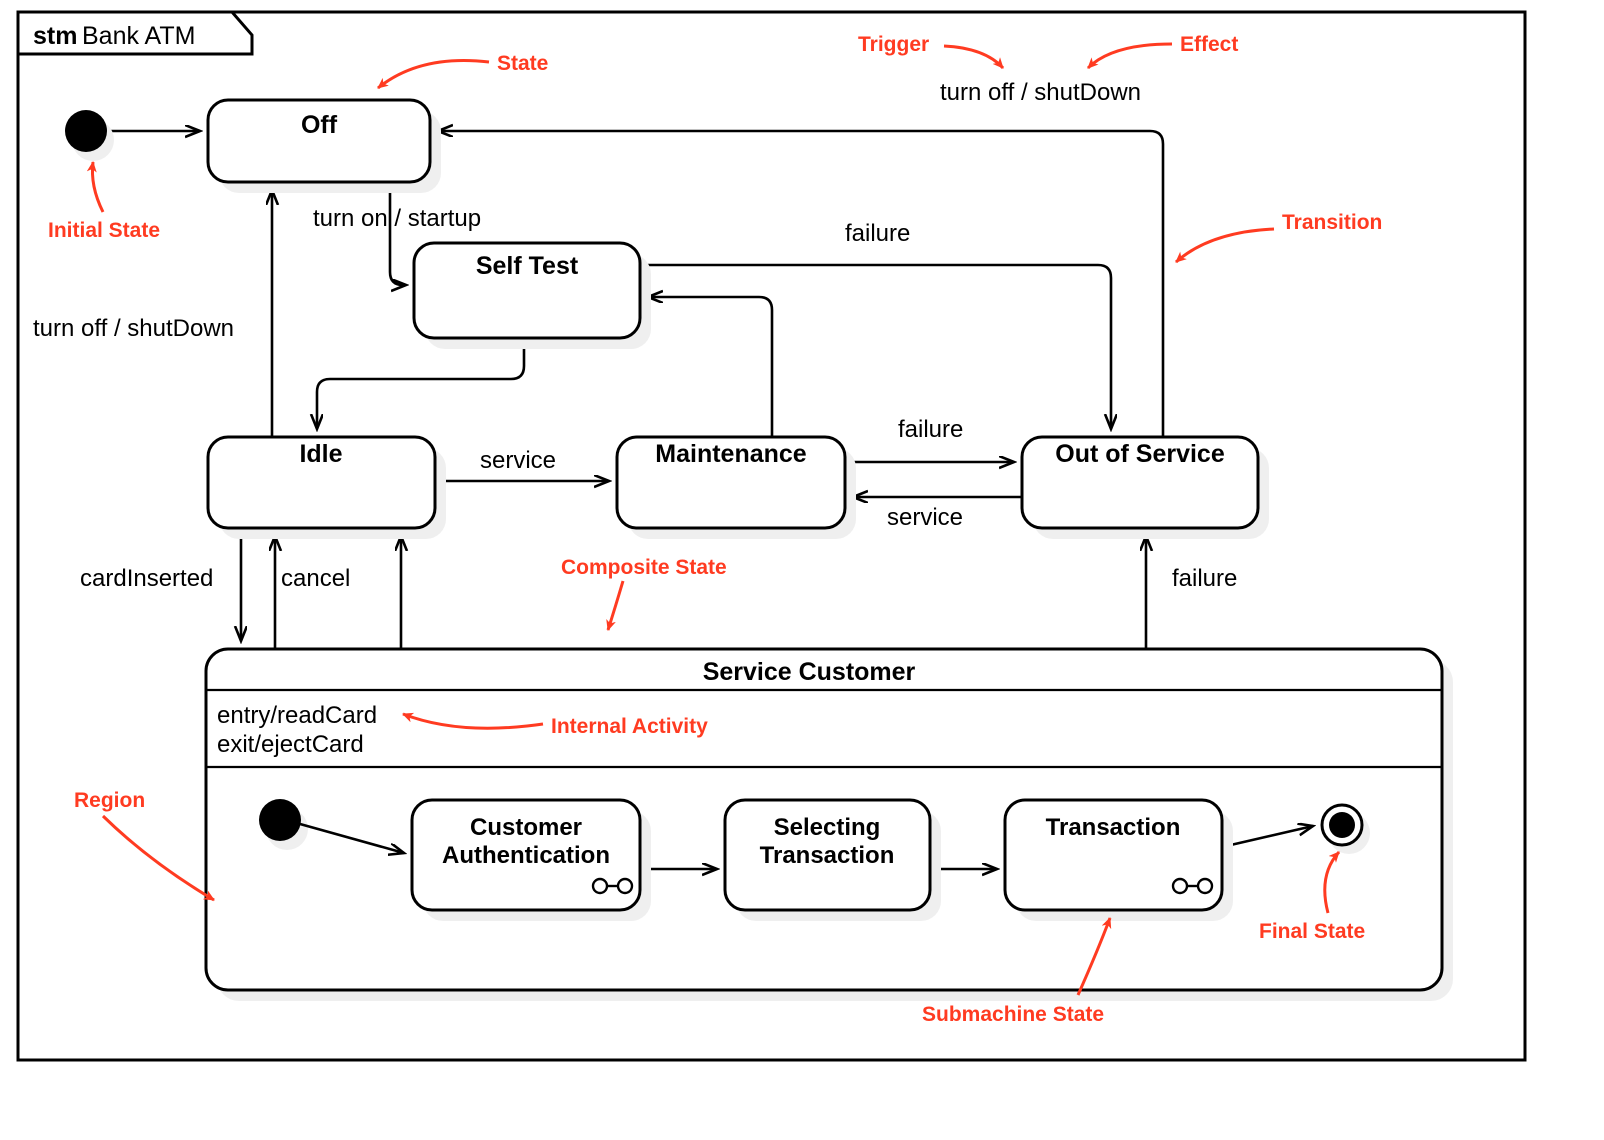 This screenshot has width=1604, height=1140. Describe the element at coordinates (146, 578) in the screenshot. I see `label-card-inserted: cardInserted` at that location.